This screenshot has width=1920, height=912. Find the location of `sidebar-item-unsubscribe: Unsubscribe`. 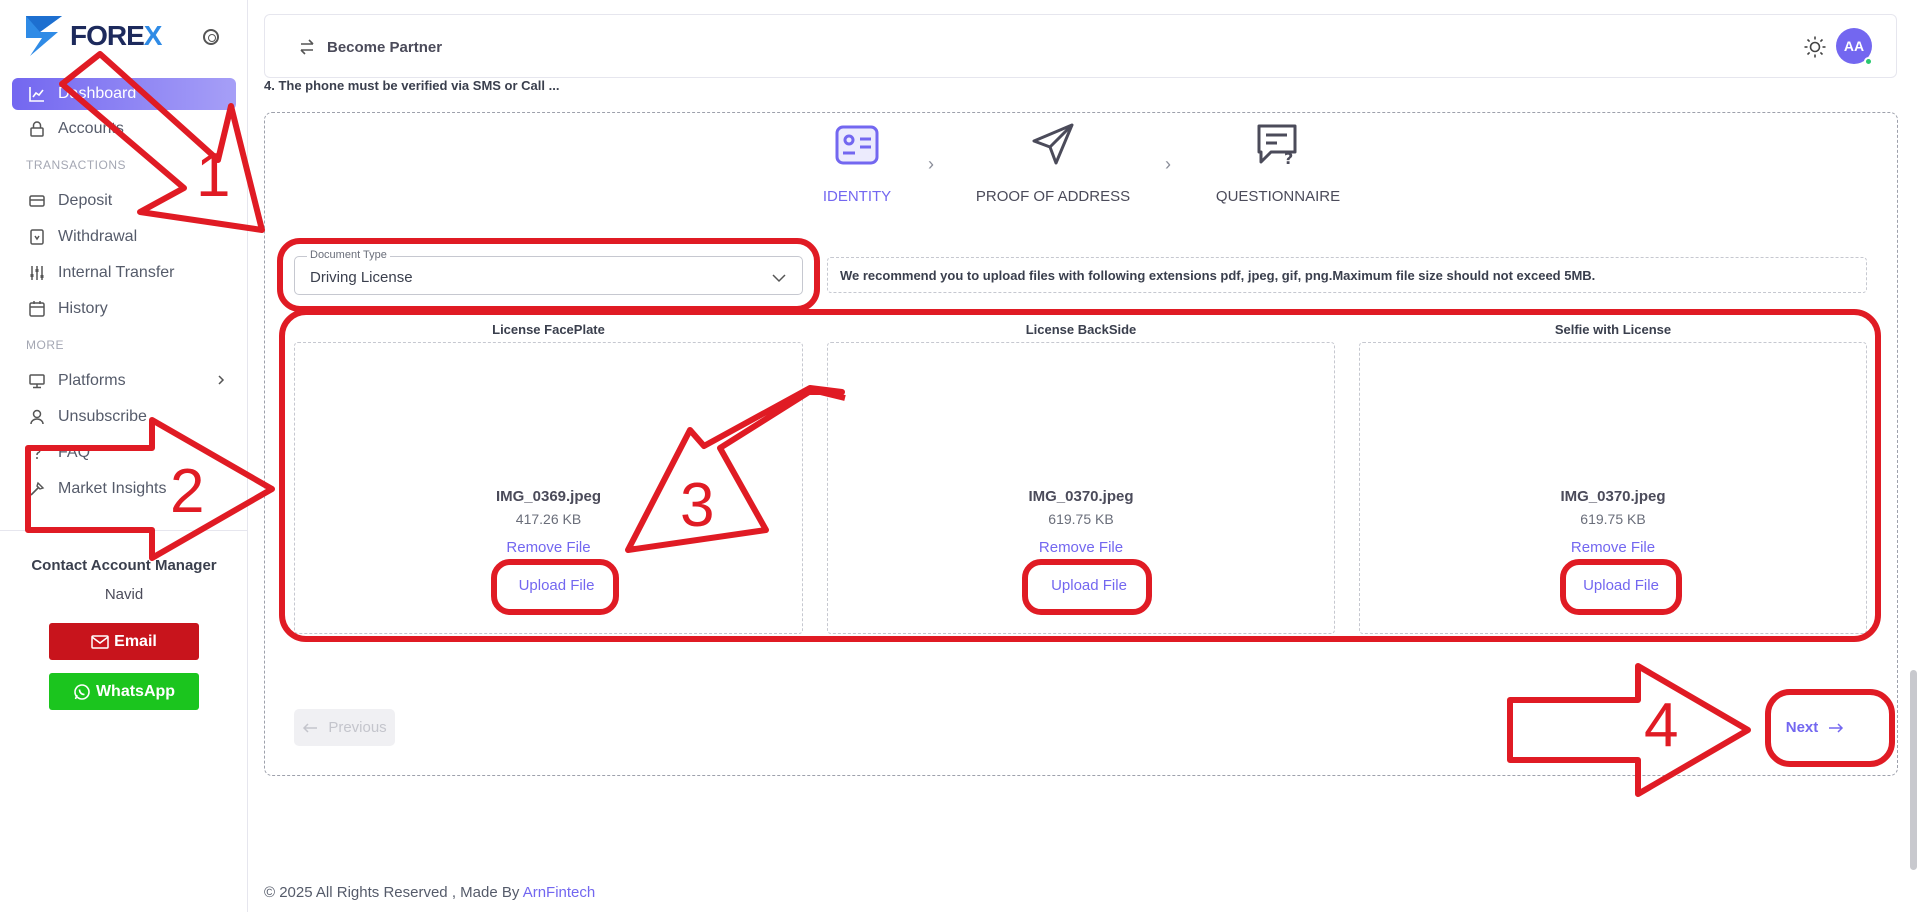

sidebar-item-unsubscribe: Unsubscribe is located at coordinates (124, 417).